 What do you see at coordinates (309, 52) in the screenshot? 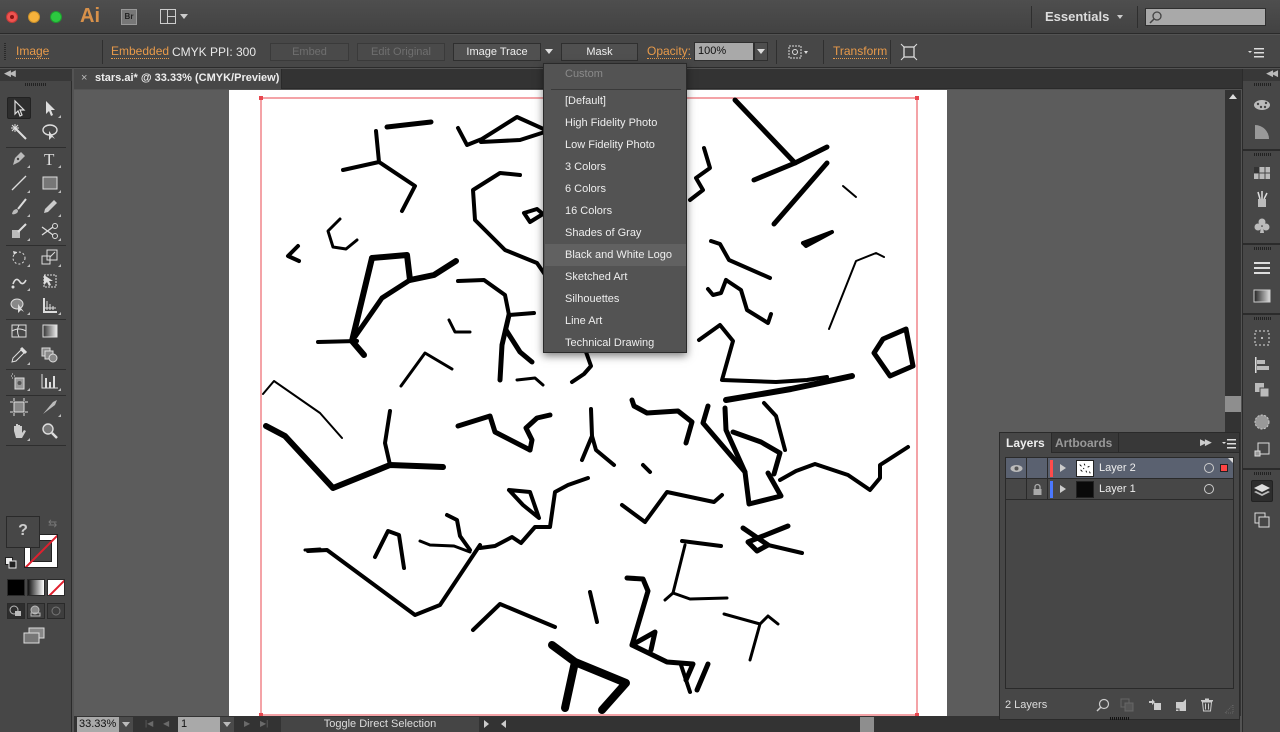
I see `embed-button: Embed` at bounding box center [309, 52].